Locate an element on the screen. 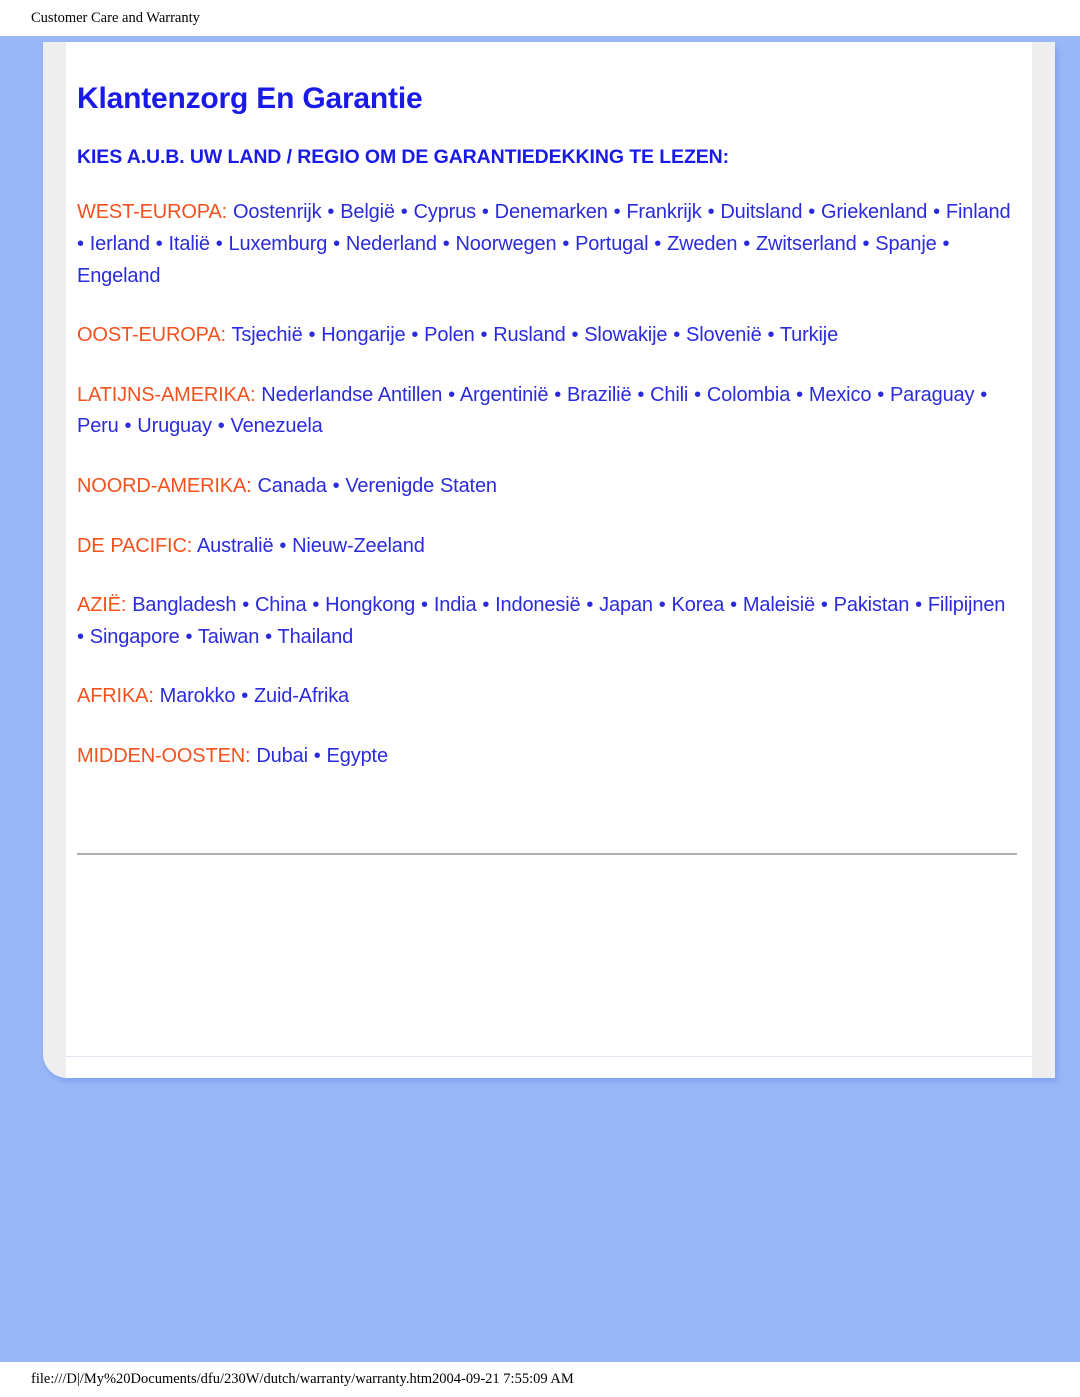 This screenshot has height=1397, width=1080. browser-print-header: Customer Care and Warranty is located at coordinates (115, 18).